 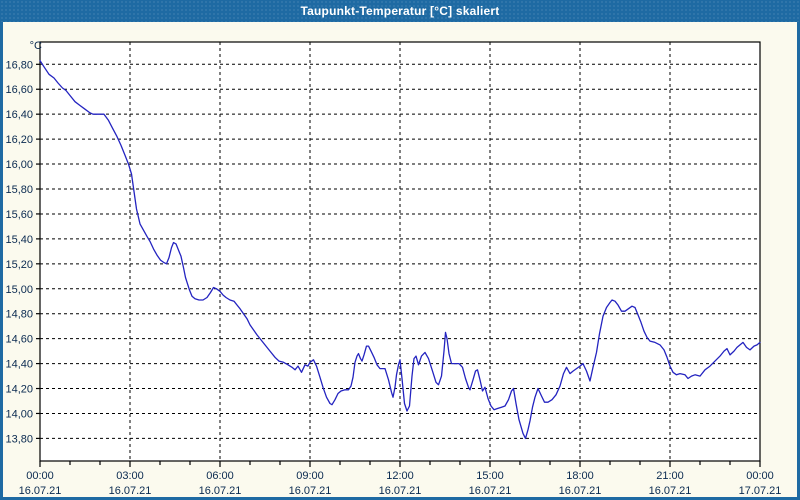 I want to click on svg-text: 06:00, so click(x=220, y=476).